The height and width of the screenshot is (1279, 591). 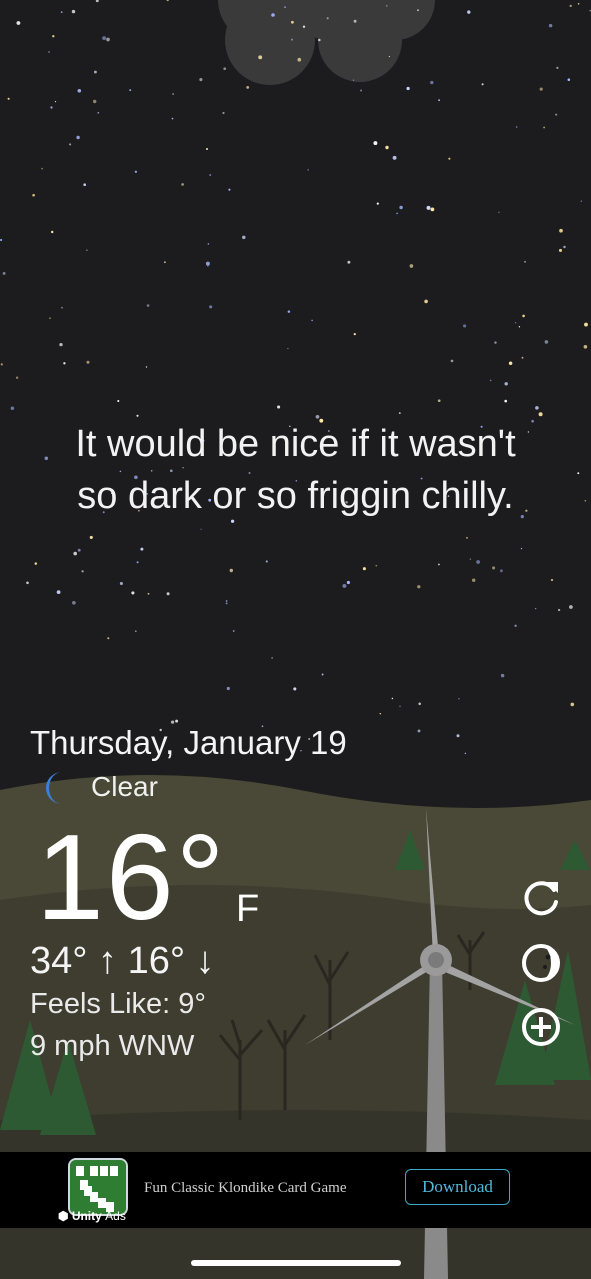 What do you see at coordinates (248, 909) in the screenshot?
I see `temperature-unit: F` at bounding box center [248, 909].